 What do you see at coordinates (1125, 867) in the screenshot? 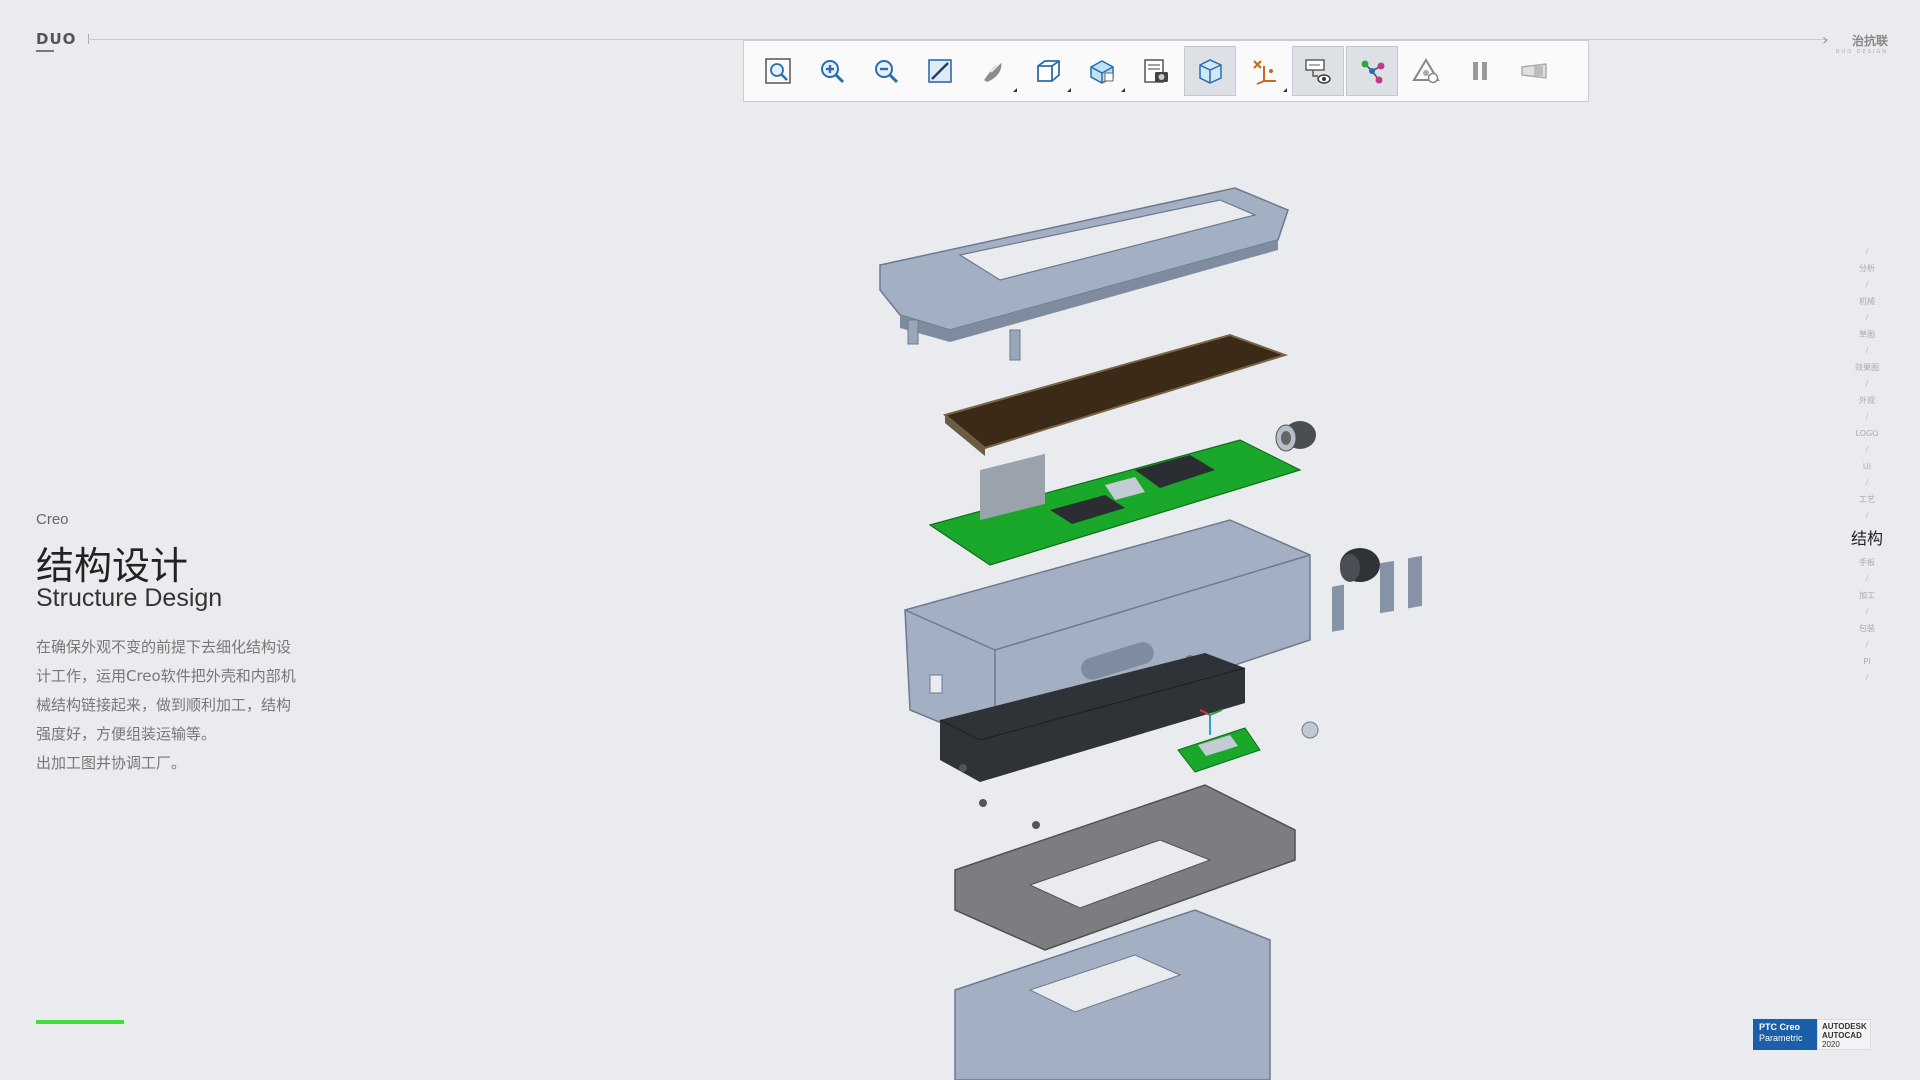
I see `lower-bracket` at bounding box center [1125, 867].